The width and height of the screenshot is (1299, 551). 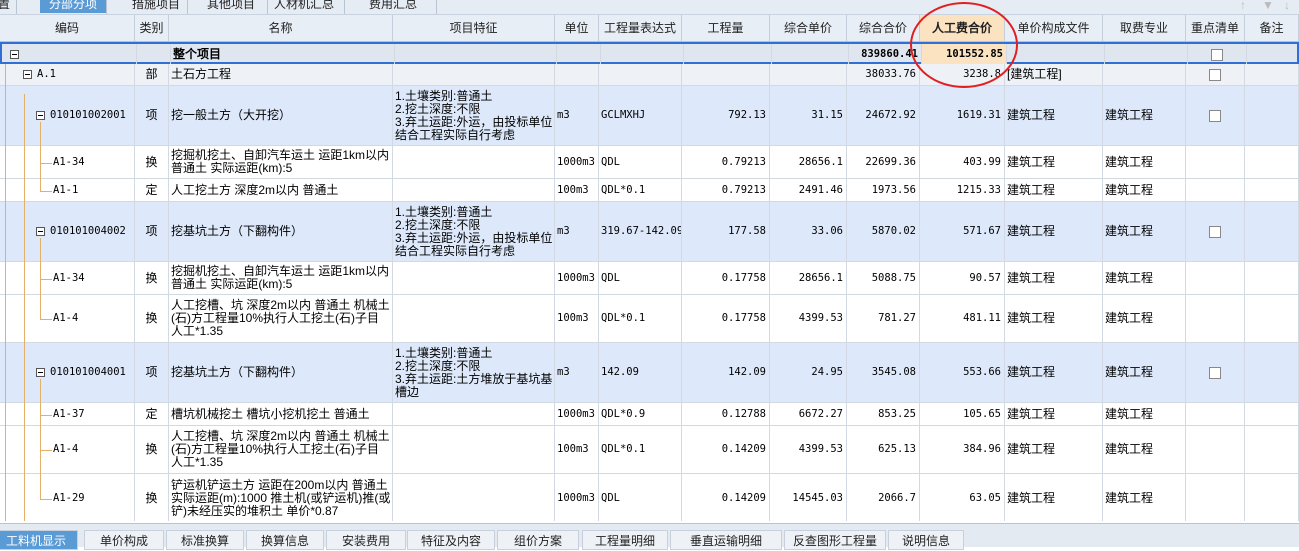 What do you see at coordinates (1272, 28) in the screenshot?
I see `column-header-13: 备注` at bounding box center [1272, 28].